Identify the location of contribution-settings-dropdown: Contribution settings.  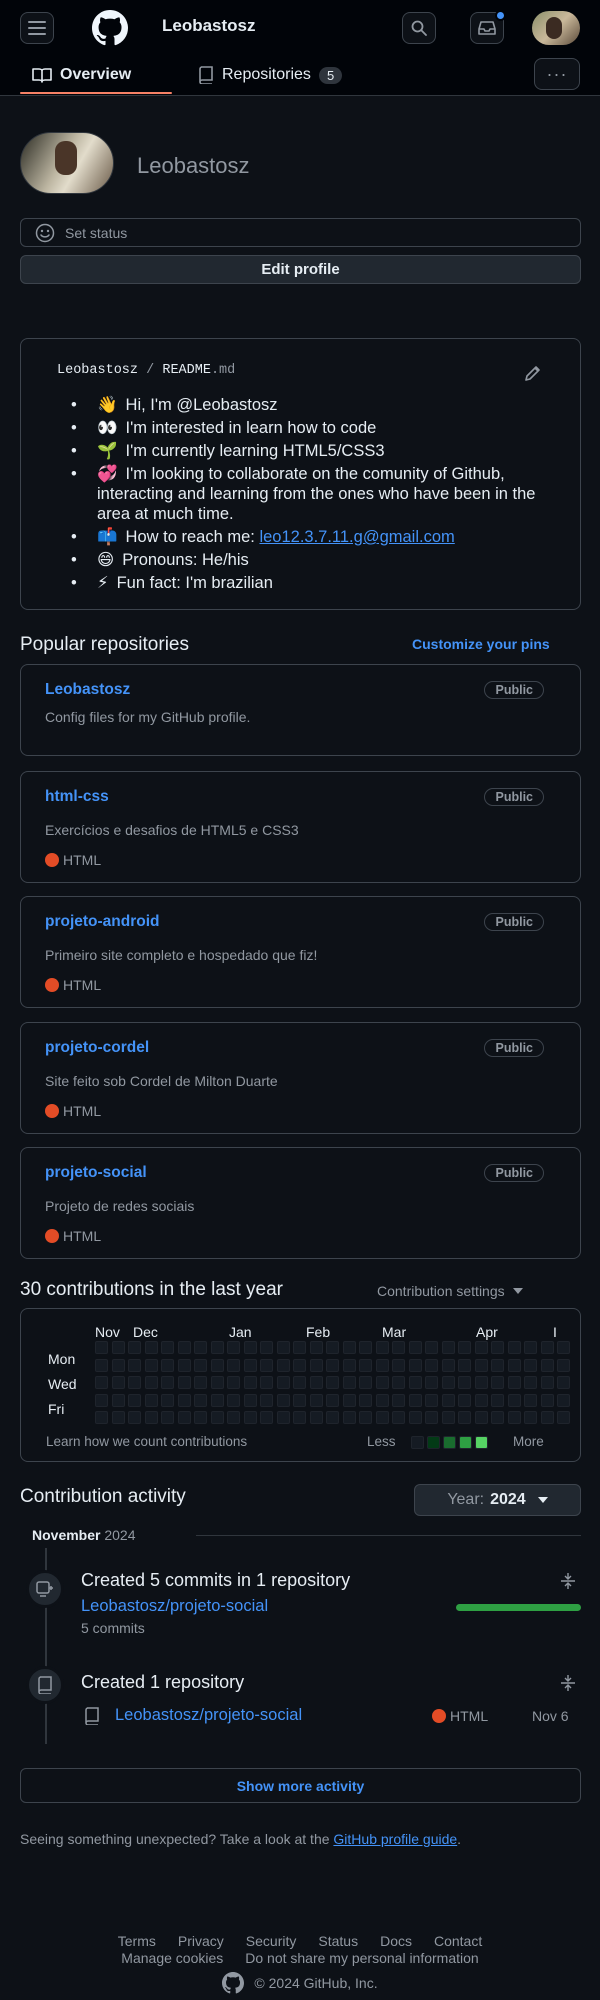
(450, 1291).